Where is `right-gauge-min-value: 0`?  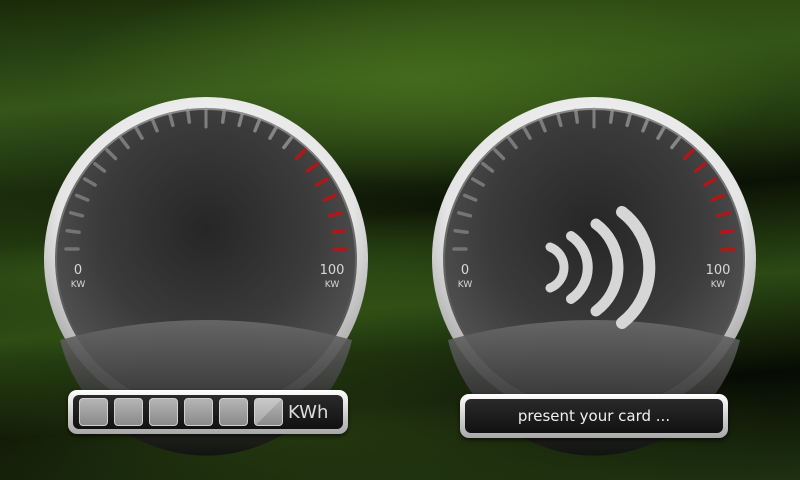 right-gauge-min-value: 0 is located at coordinates (465, 270).